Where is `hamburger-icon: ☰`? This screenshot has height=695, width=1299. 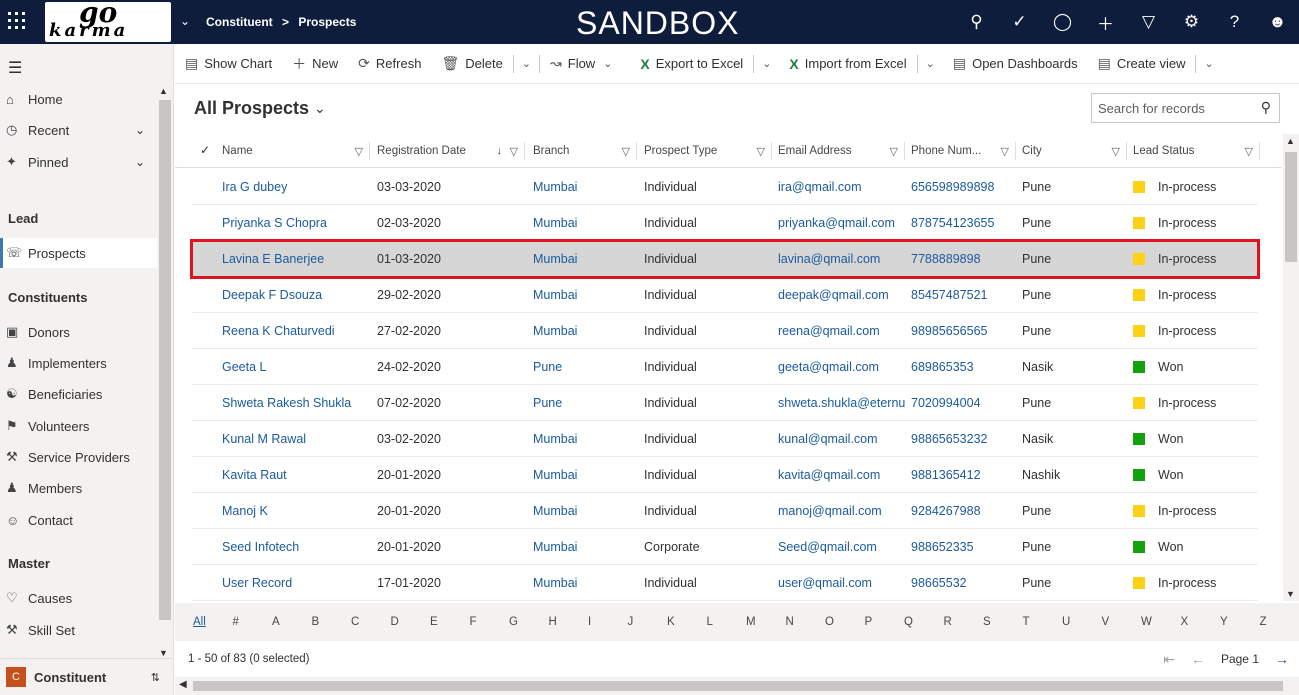
hamburger-icon: ☰ is located at coordinates (15, 68).